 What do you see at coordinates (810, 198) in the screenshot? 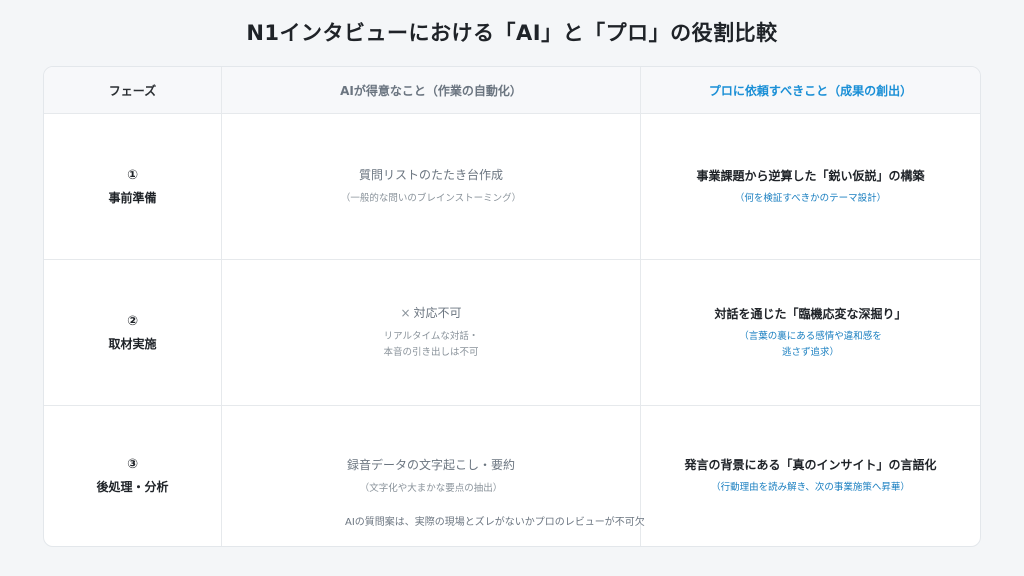
I see `pro-sub-text: （何を検証すべきかのテーマ設計）` at bounding box center [810, 198].